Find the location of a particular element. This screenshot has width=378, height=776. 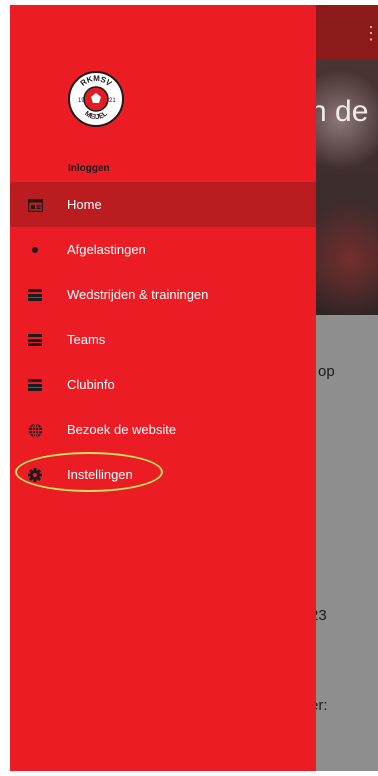

home-icon is located at coordinates (35, 205).